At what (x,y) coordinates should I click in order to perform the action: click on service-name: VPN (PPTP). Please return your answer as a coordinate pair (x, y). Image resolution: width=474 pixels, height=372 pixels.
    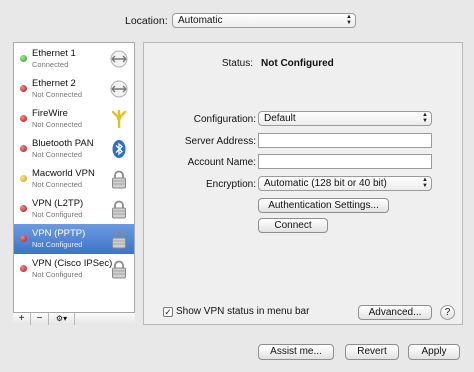
    Looking at the image, I should click on (59, 233).